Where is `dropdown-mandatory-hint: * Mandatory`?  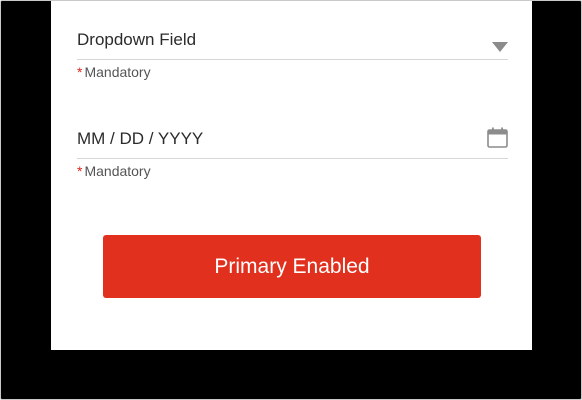
dropdown-mandatory-hint: * Mandatory is located at coordinates (114, 72).